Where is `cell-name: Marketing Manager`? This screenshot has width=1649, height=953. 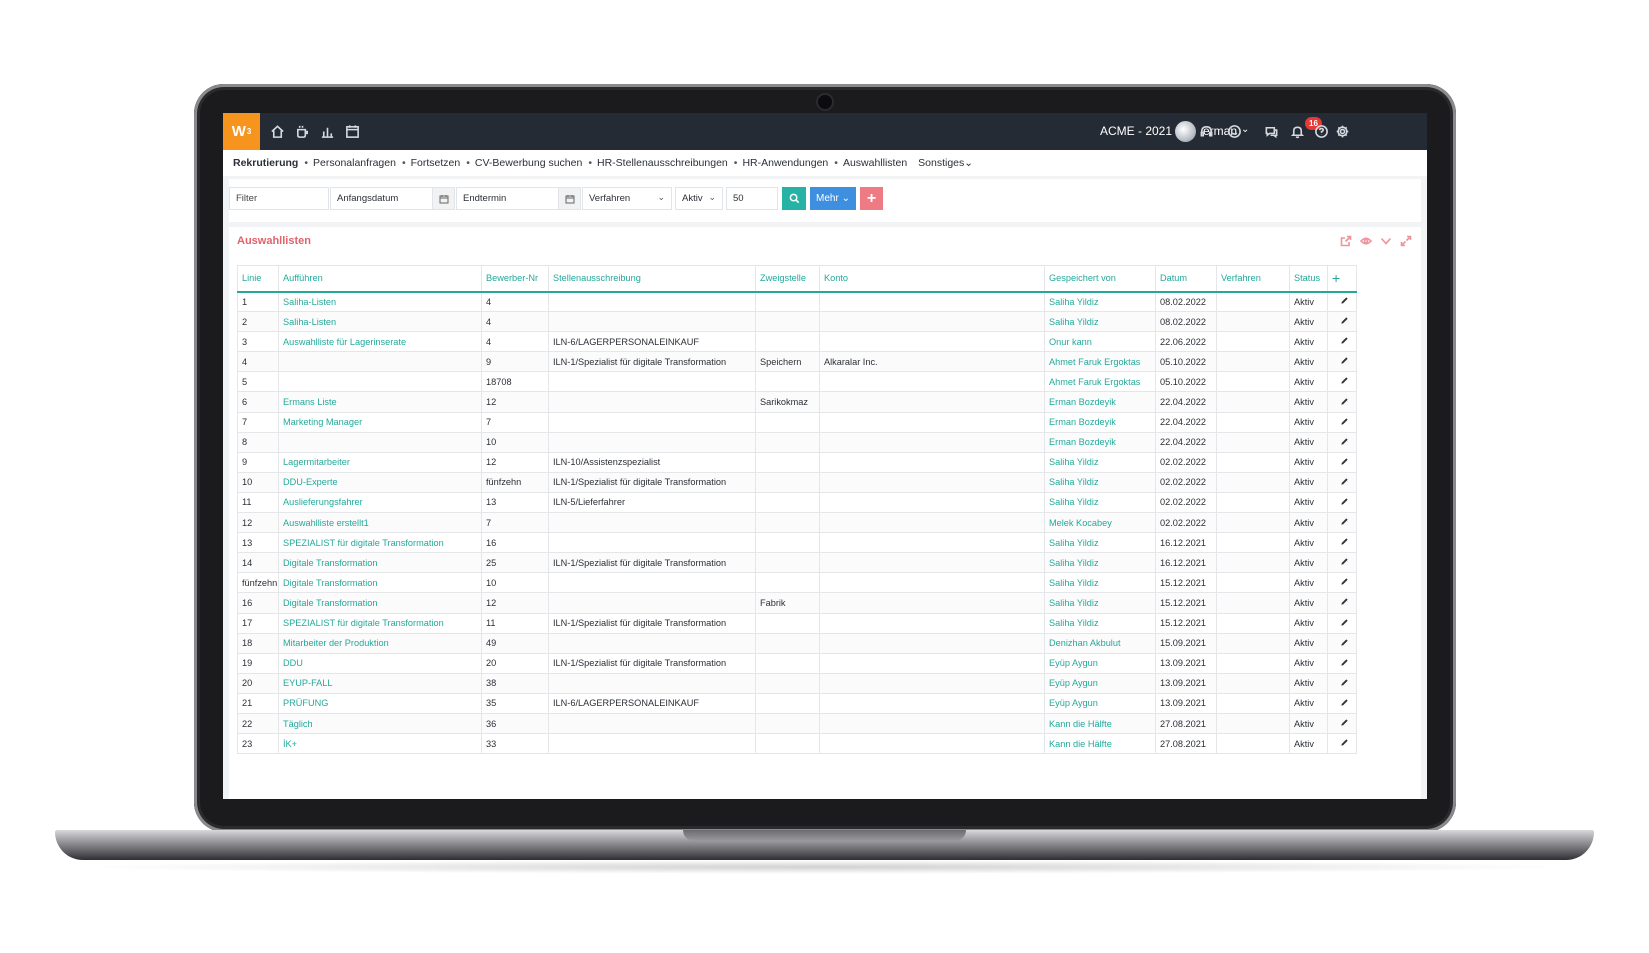 cell-name: Marketing Manager is located at coordinates (380, 422).